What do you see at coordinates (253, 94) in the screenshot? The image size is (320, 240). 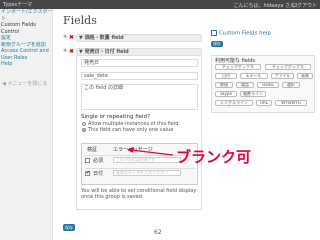 I see `field-chip: 複数ライン` at bounding box center [253, 94].